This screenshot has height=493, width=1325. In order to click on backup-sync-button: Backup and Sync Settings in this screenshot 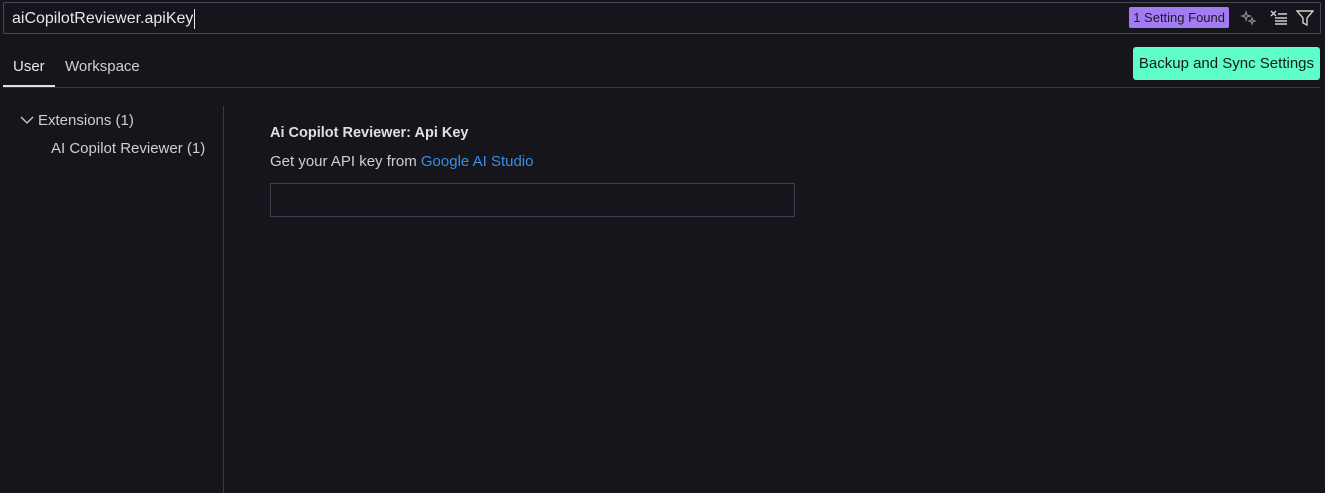, I will do `click(1226, 63)`.